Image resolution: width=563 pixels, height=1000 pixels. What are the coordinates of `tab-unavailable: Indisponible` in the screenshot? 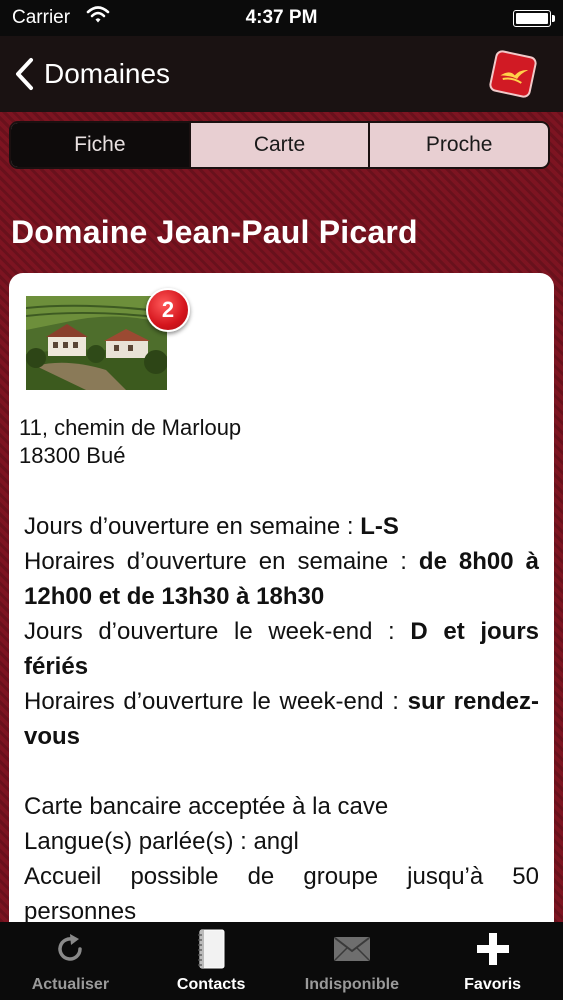 It's located at (352, 961).